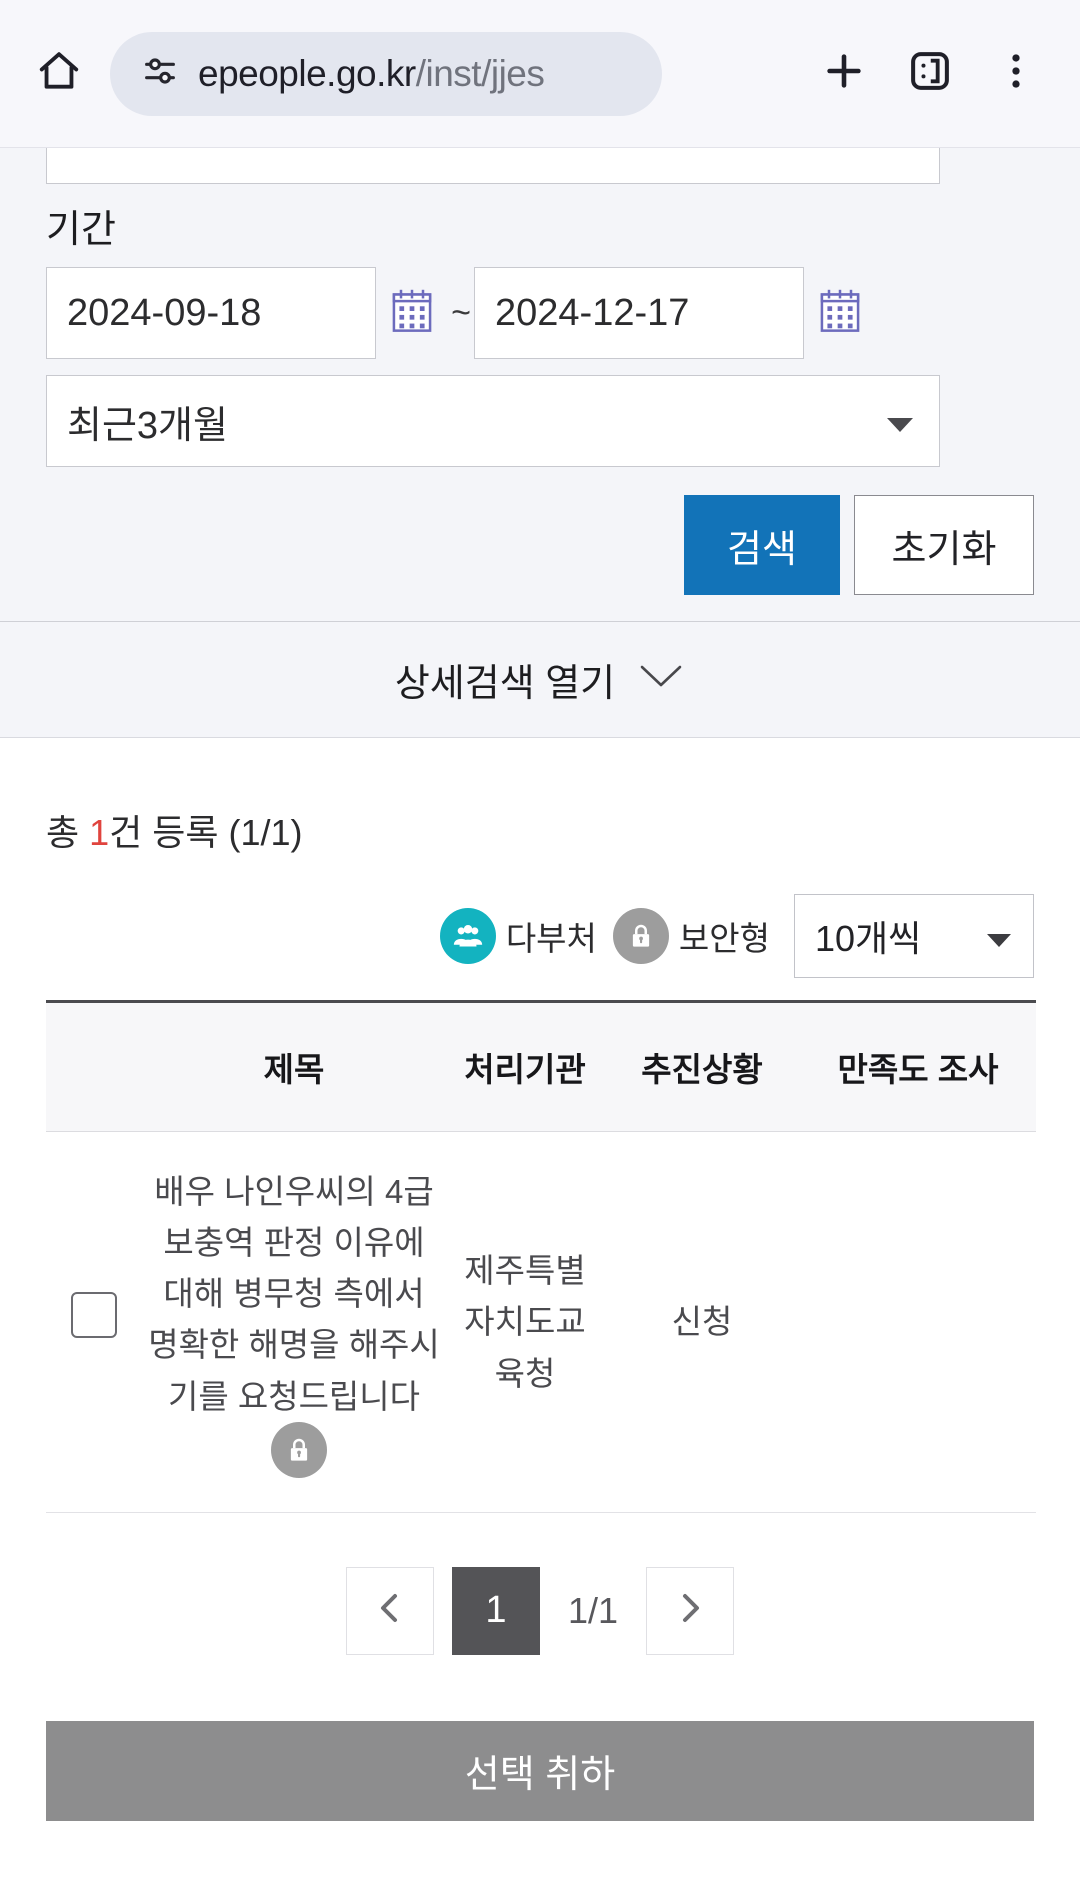 The image size is (1080, 1898). I want to click on detail-search-toggle-label: 상세검색 열기, so click(505, 684).